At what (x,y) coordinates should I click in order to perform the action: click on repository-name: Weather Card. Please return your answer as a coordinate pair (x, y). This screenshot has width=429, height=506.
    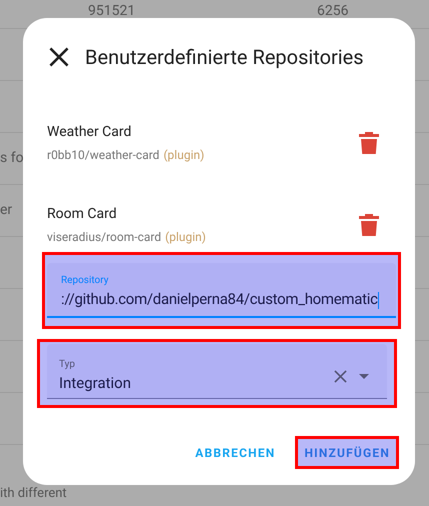
    Looking at the image, I should click on (89, 132).